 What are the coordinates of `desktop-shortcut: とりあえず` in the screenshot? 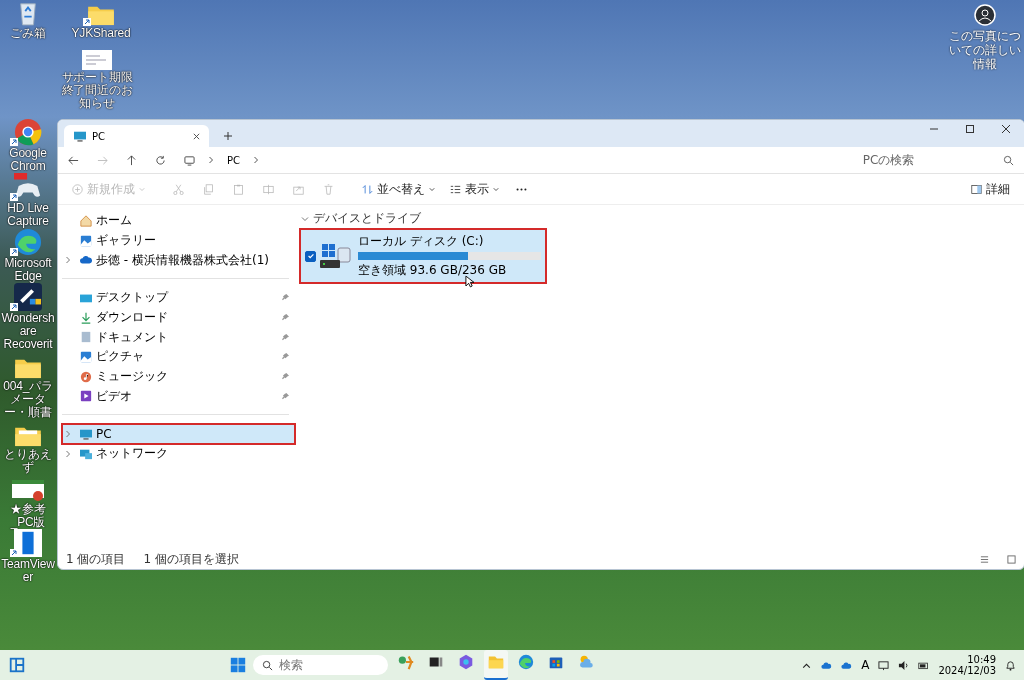 It's located at (28, 447).